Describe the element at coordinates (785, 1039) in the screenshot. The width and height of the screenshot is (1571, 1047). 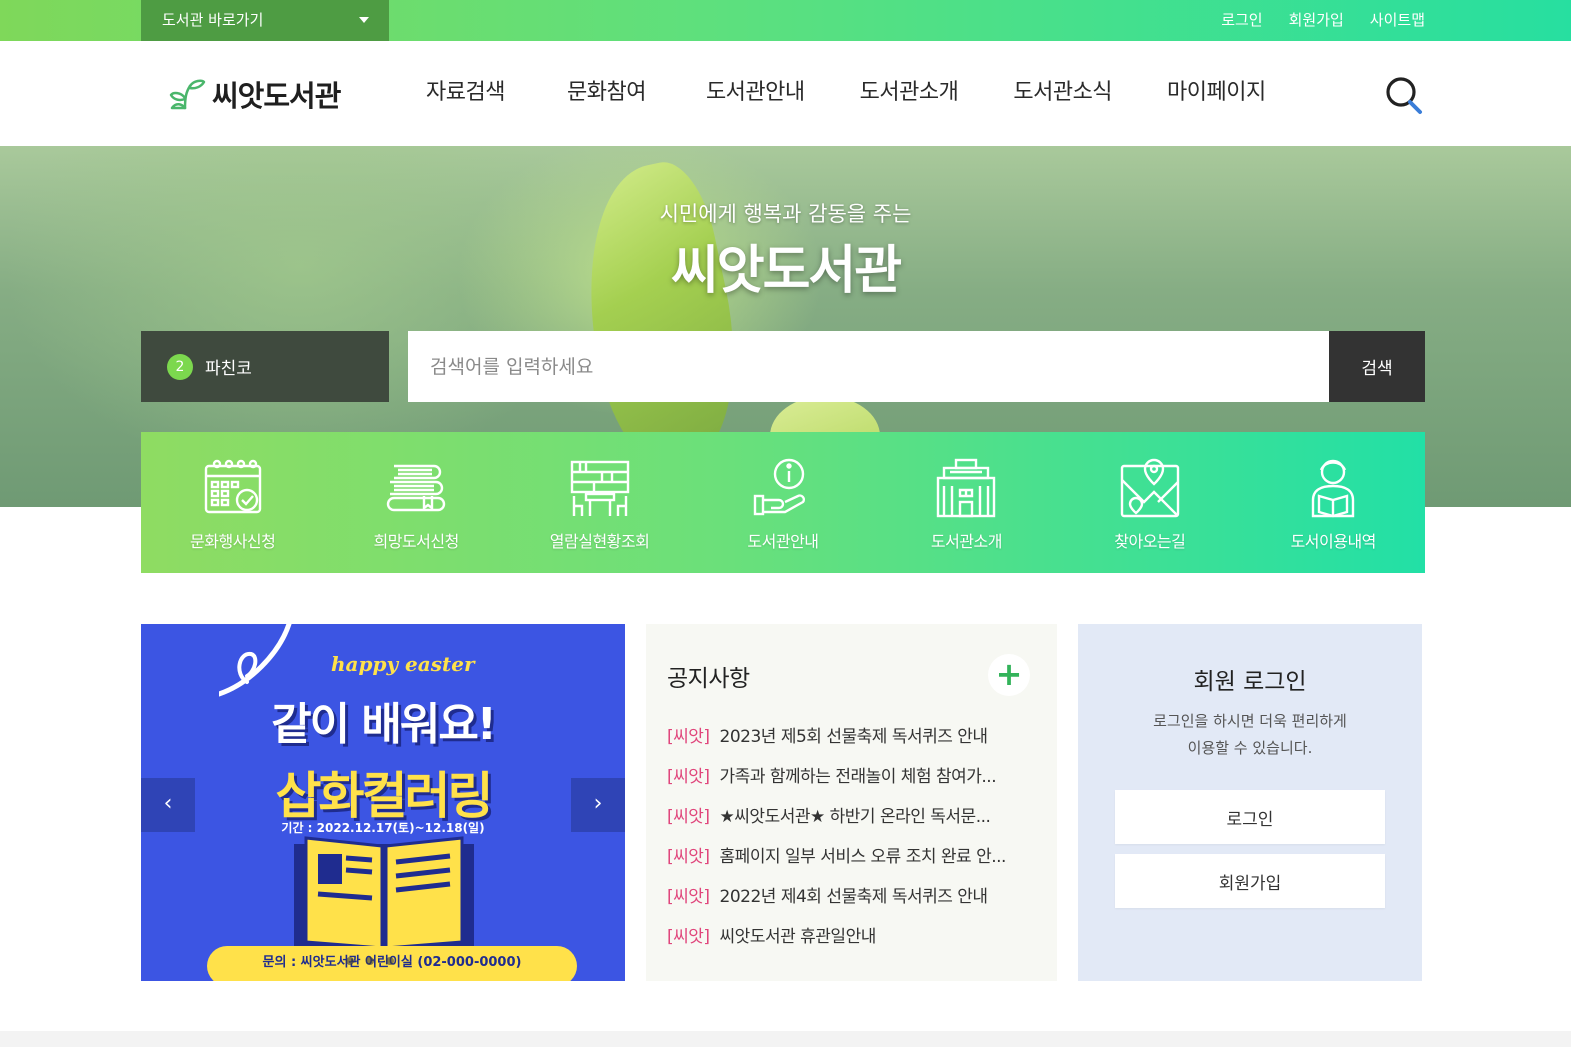
I see `footer-strip` at that location.